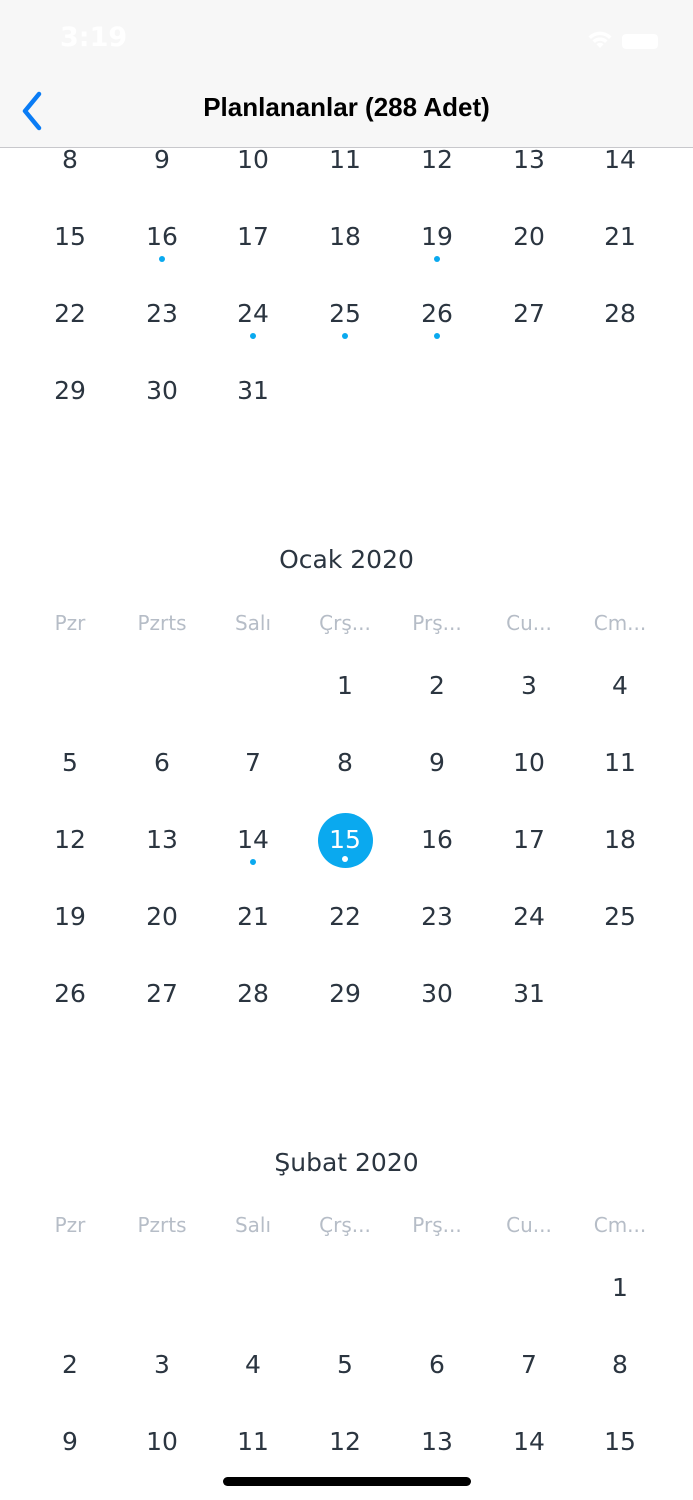  Describe the element at coordinates (347, 1481) in the screenshot. I see `home-indicator` at that location.